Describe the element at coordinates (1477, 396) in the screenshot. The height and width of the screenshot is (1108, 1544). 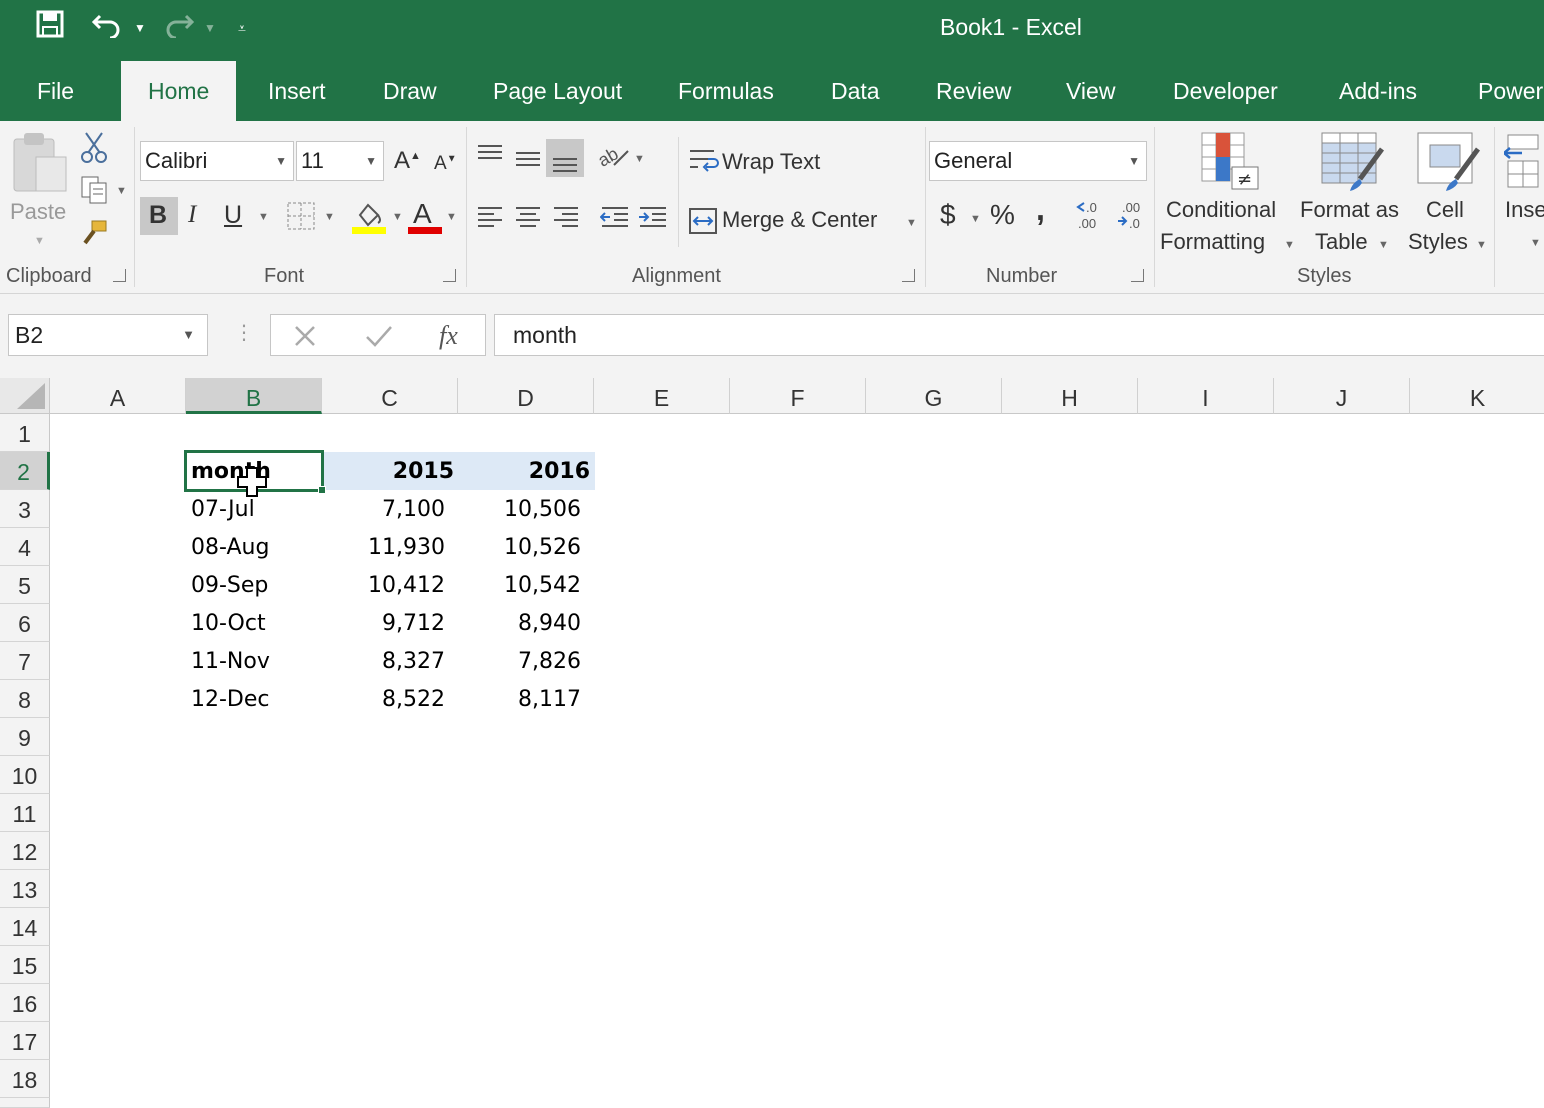
I see `column-header-k: K` at that location.